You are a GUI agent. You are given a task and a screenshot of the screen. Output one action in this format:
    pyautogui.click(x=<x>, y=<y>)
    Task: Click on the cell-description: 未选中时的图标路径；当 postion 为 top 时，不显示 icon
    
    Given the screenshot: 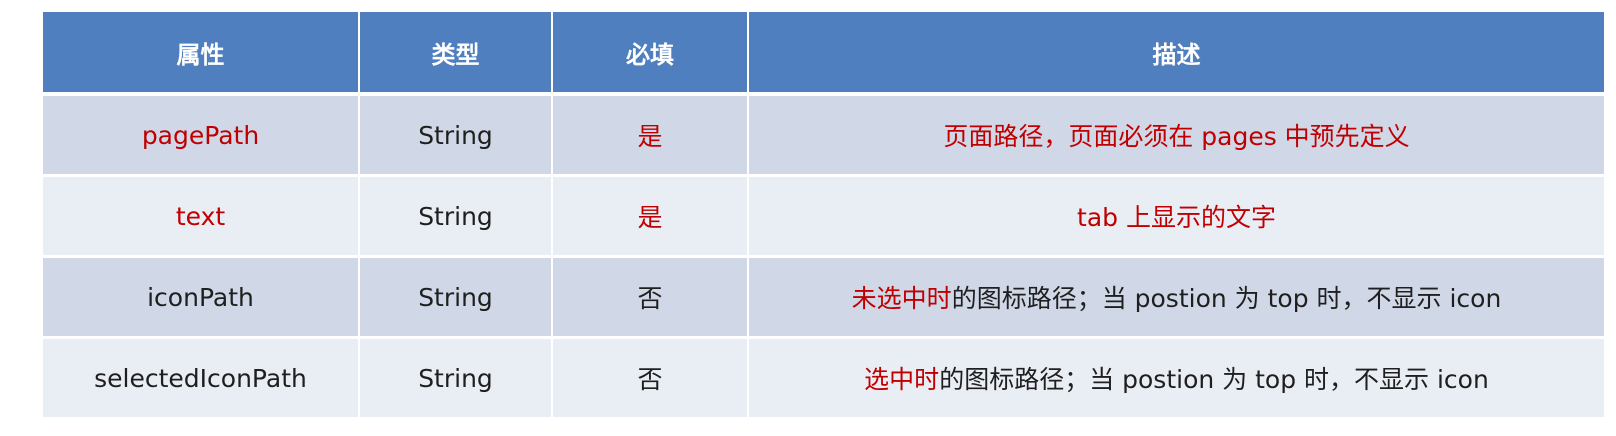 What is the action you would take?
    pyautogui.click(x=1176, y=297)
    